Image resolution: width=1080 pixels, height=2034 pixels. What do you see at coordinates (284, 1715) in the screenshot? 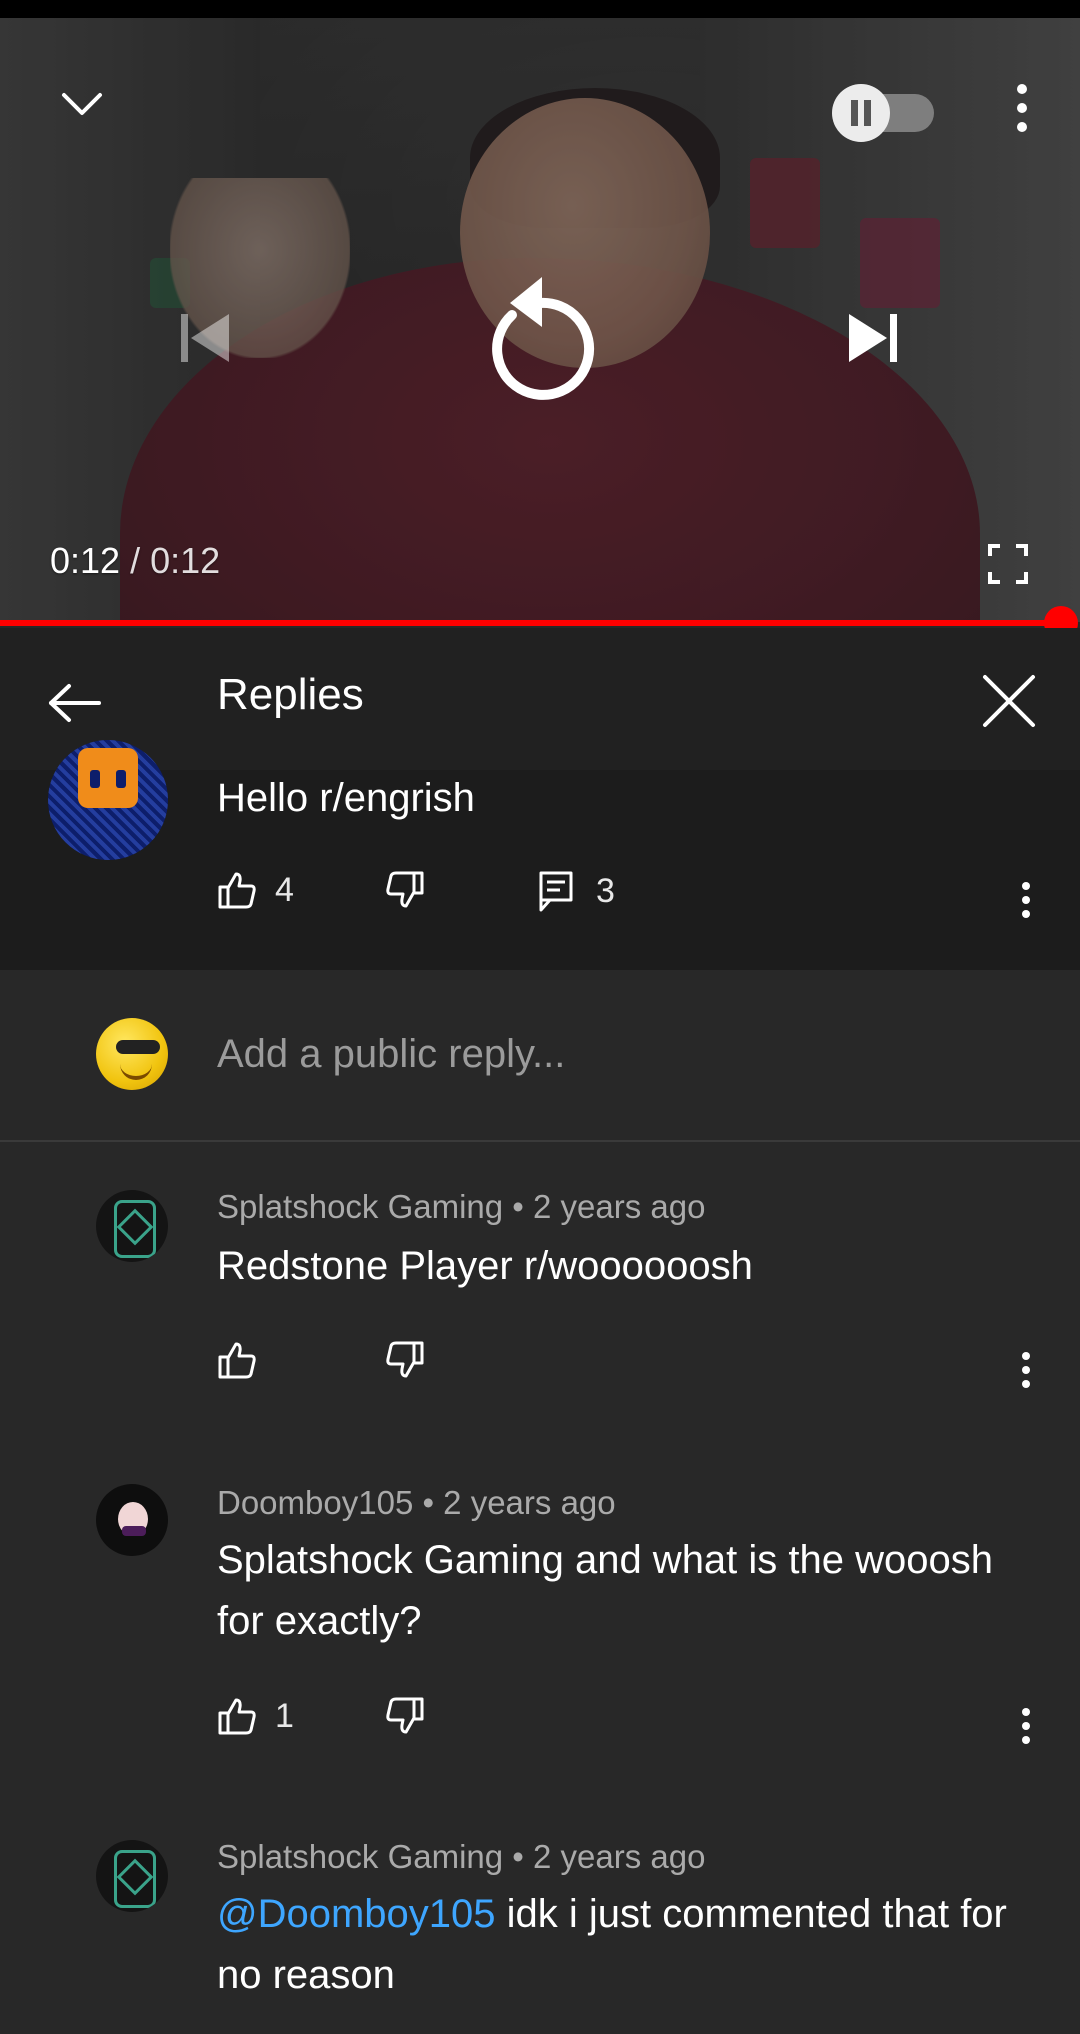
I see `like-count: 1` at bounding box center [284, 1715].